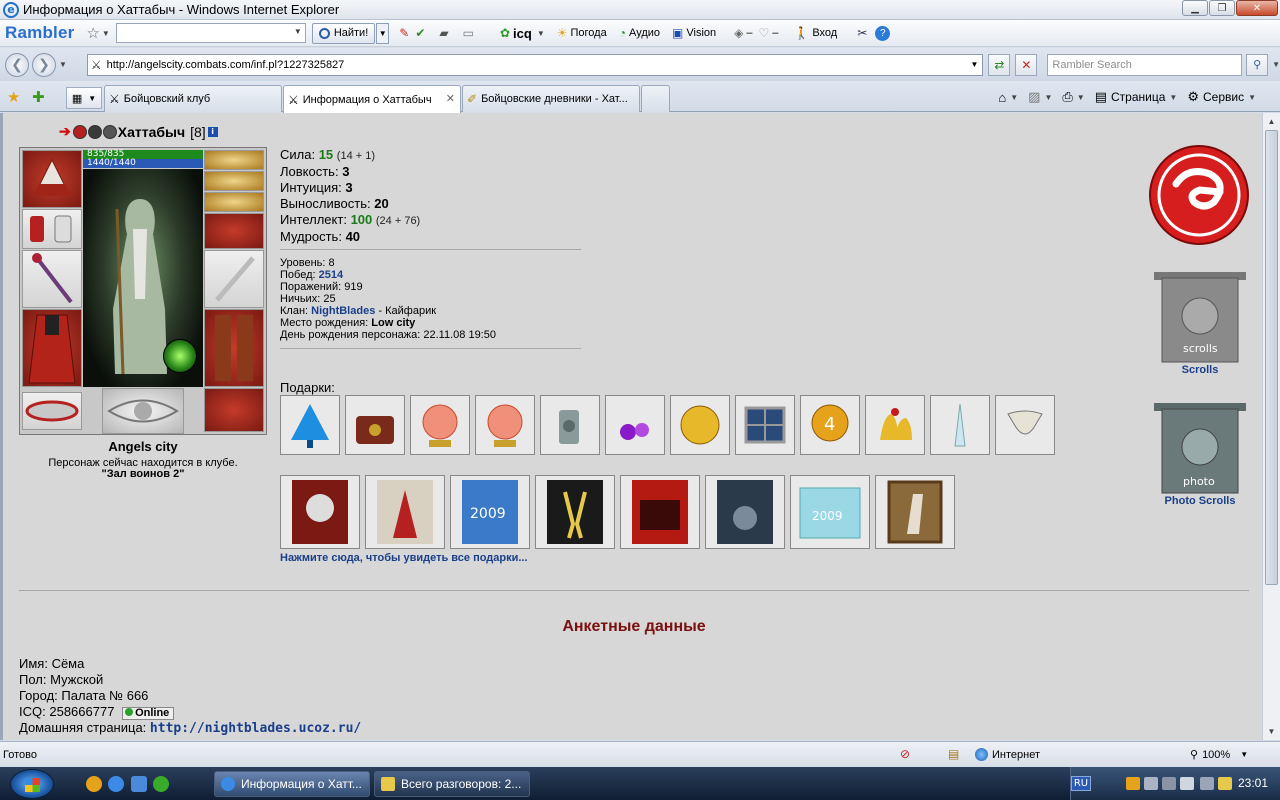 The height and width of the screenshot is (800, 1280). What do you see at coordinates (210, 33) in the screenshot?
I see `rambler-search-input: ▼` at bounding box center [210, 33].